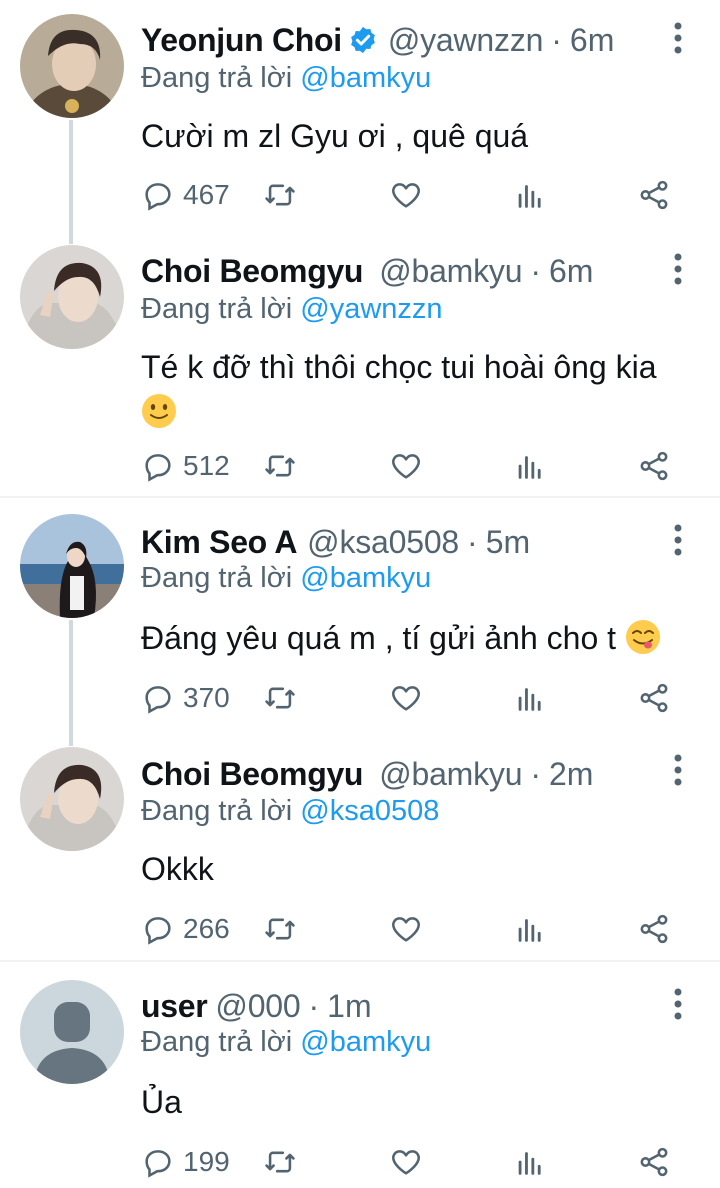 This screenshot has width=720, height=1188. I want to click on tweet-text: Ủa, so click(418, 1102).